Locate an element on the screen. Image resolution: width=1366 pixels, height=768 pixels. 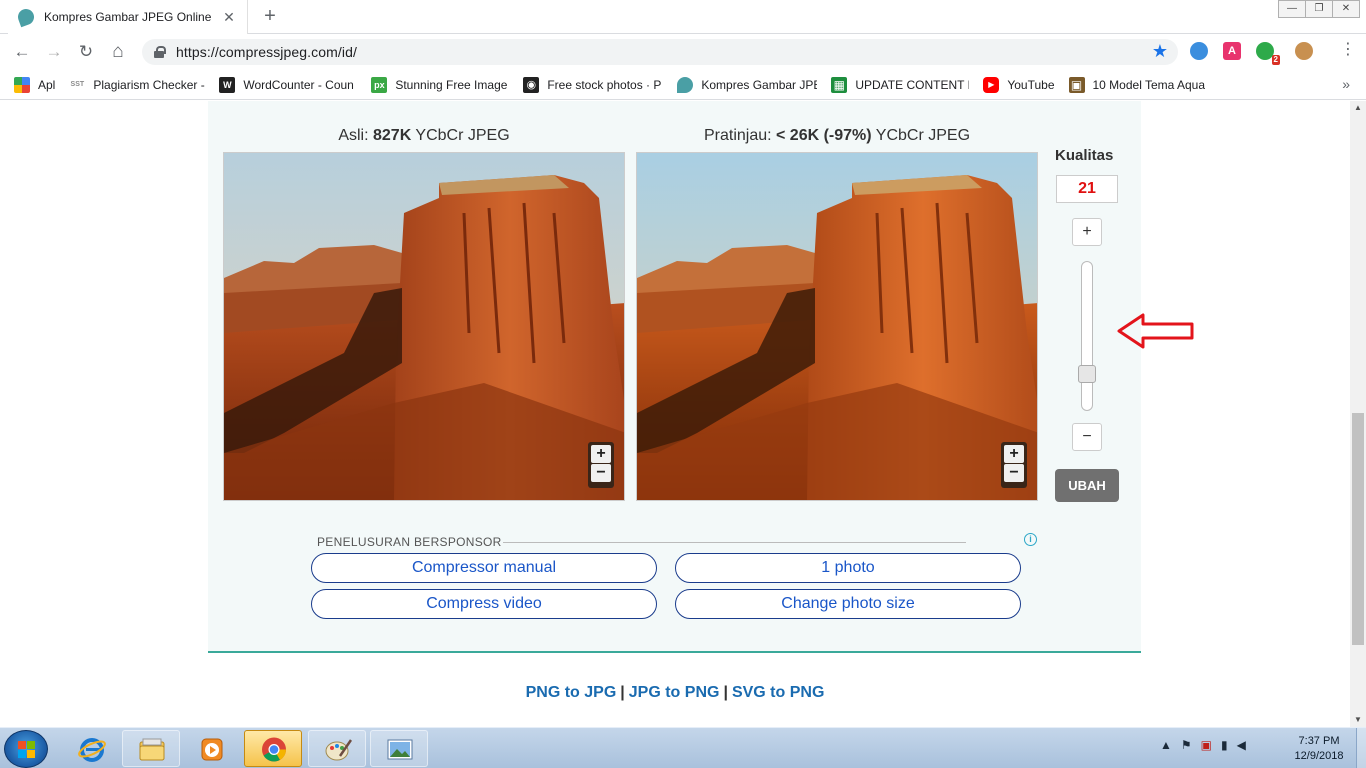
start-button is located at coordinates (26, 749).